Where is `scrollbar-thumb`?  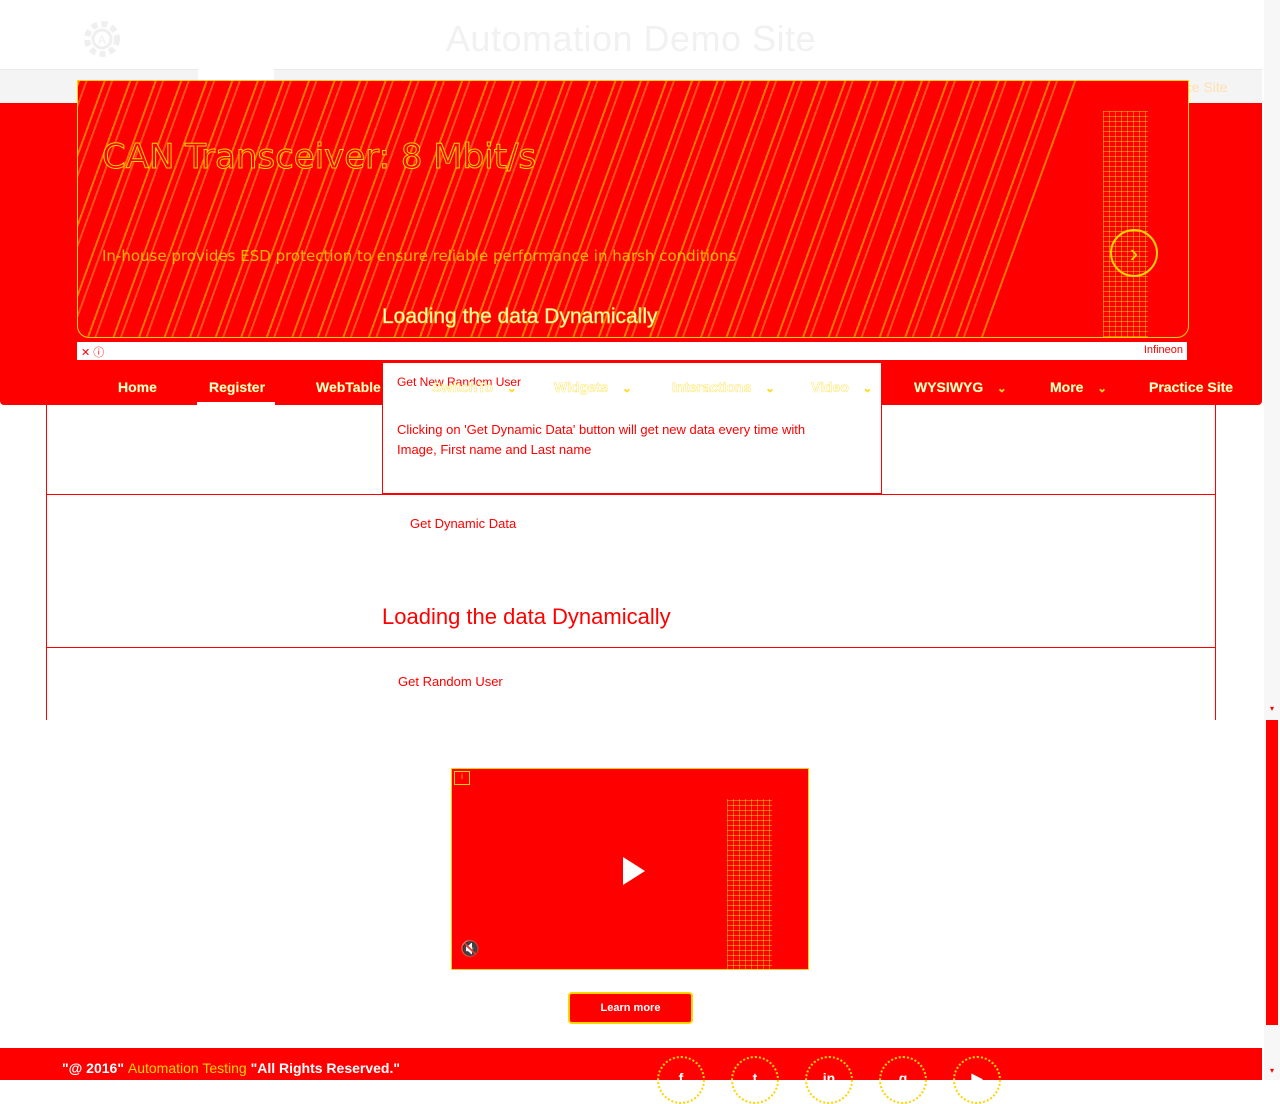 scrollbar-thumb is located at coordinates (1272, 872).